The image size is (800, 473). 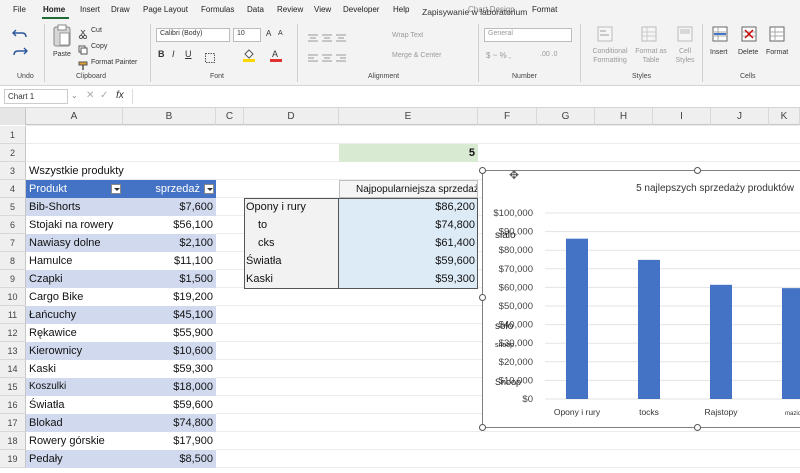 I want to click on cell-a3-title: Wszystkie produkty, so click(x=119, y=171).